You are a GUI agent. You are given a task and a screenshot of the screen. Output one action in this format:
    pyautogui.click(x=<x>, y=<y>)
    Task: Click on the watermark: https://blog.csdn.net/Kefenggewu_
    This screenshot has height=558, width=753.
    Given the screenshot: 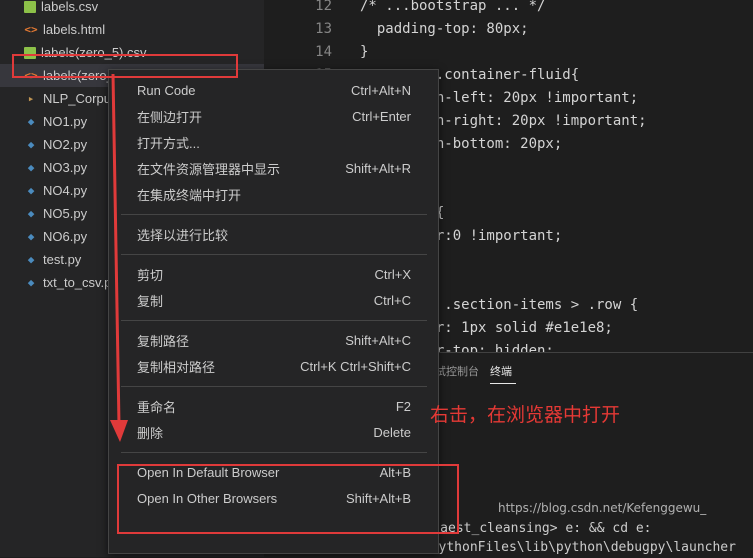 What is the action you would take?
    pyautogui.click(x=602, y=508)
    